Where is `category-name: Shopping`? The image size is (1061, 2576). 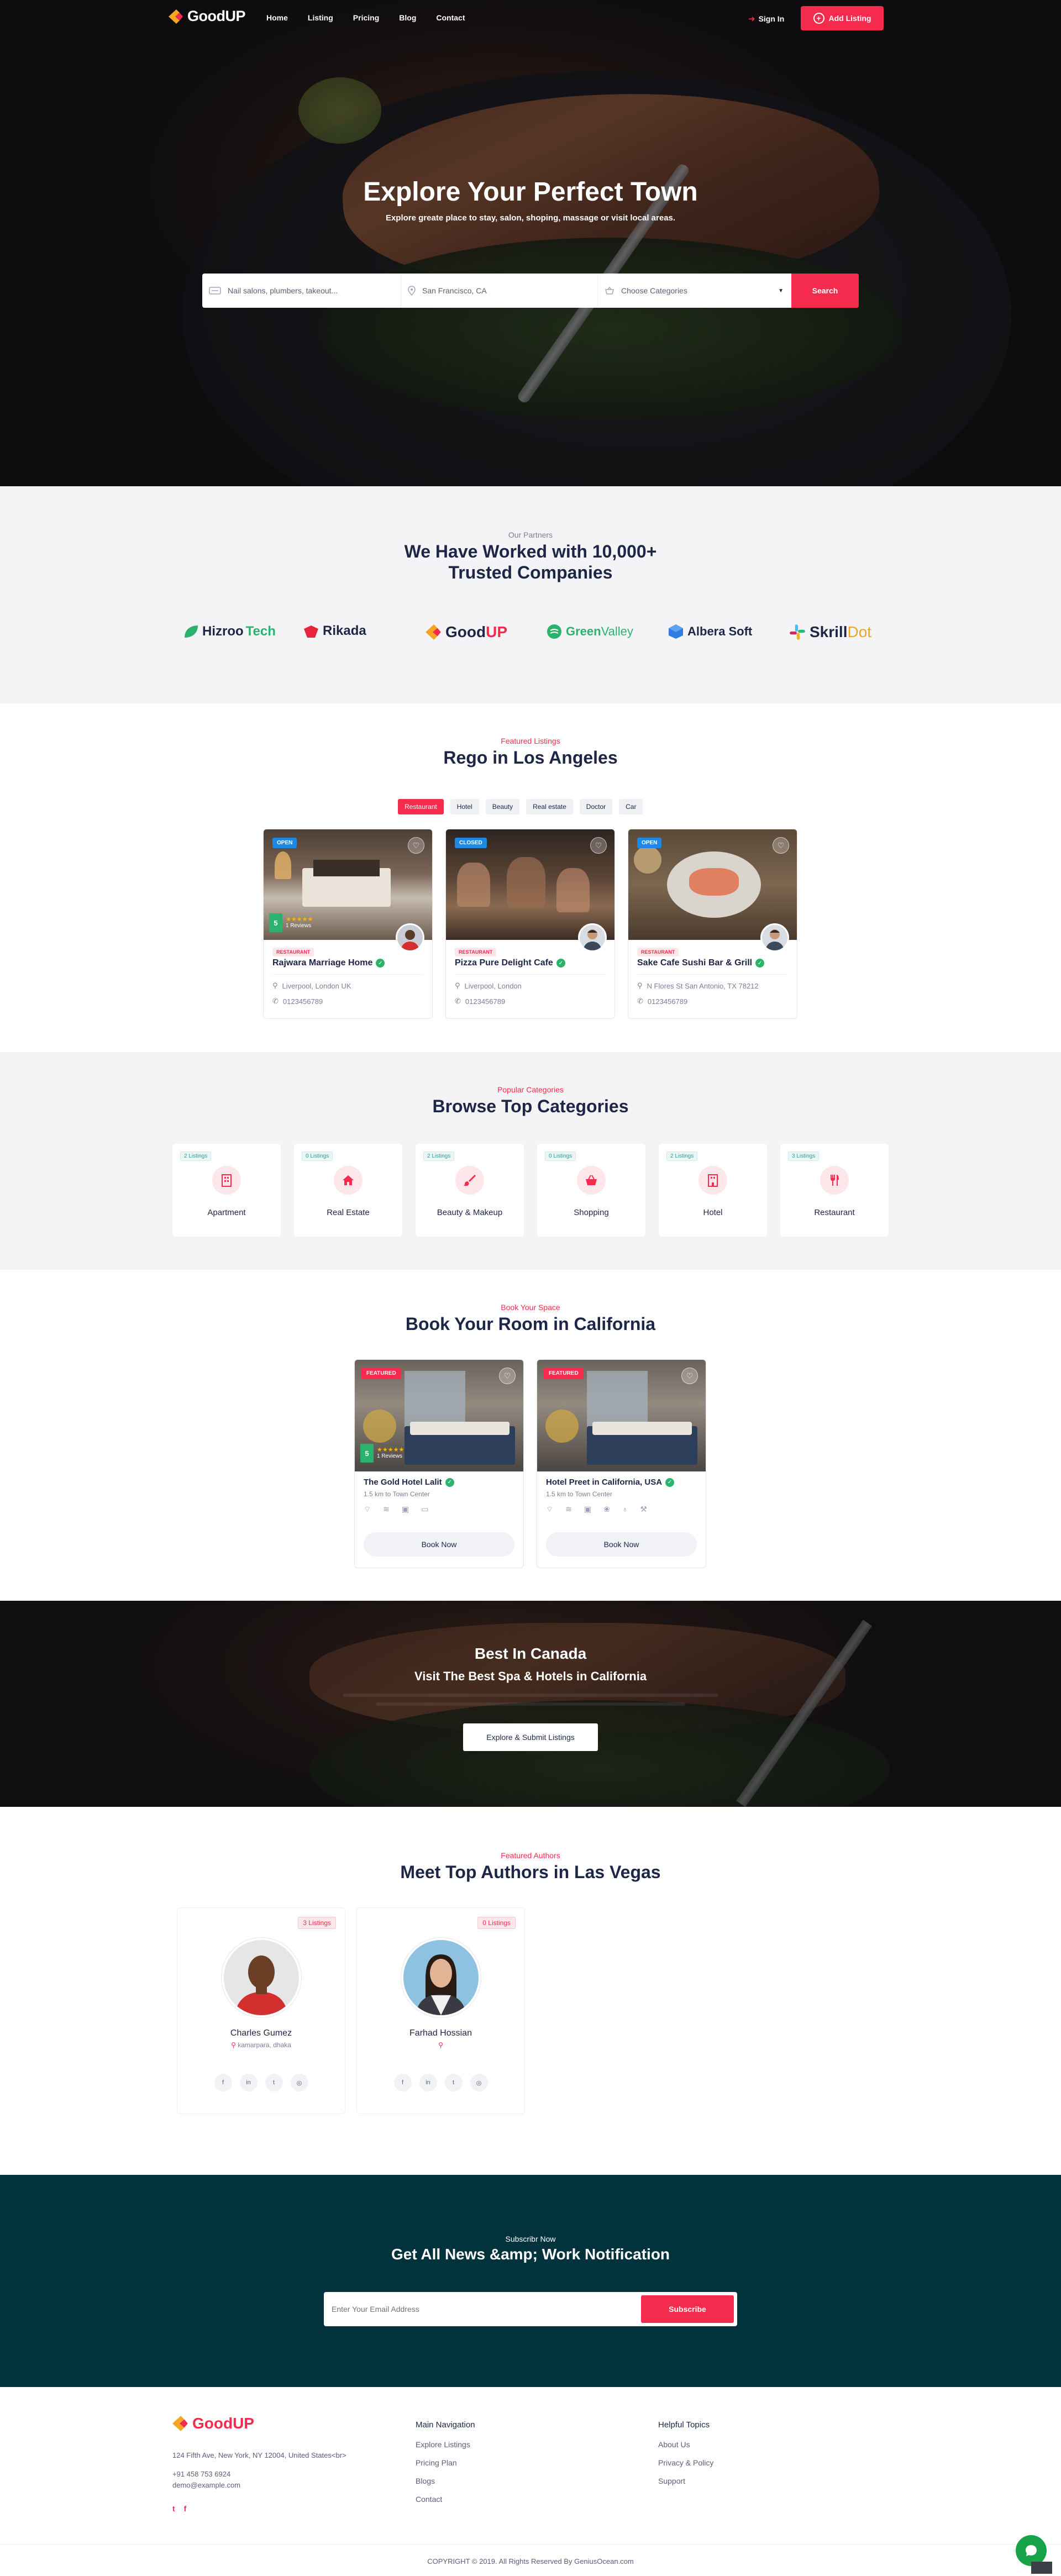
category-name: Shopping is located at coordinates (591, 1212).